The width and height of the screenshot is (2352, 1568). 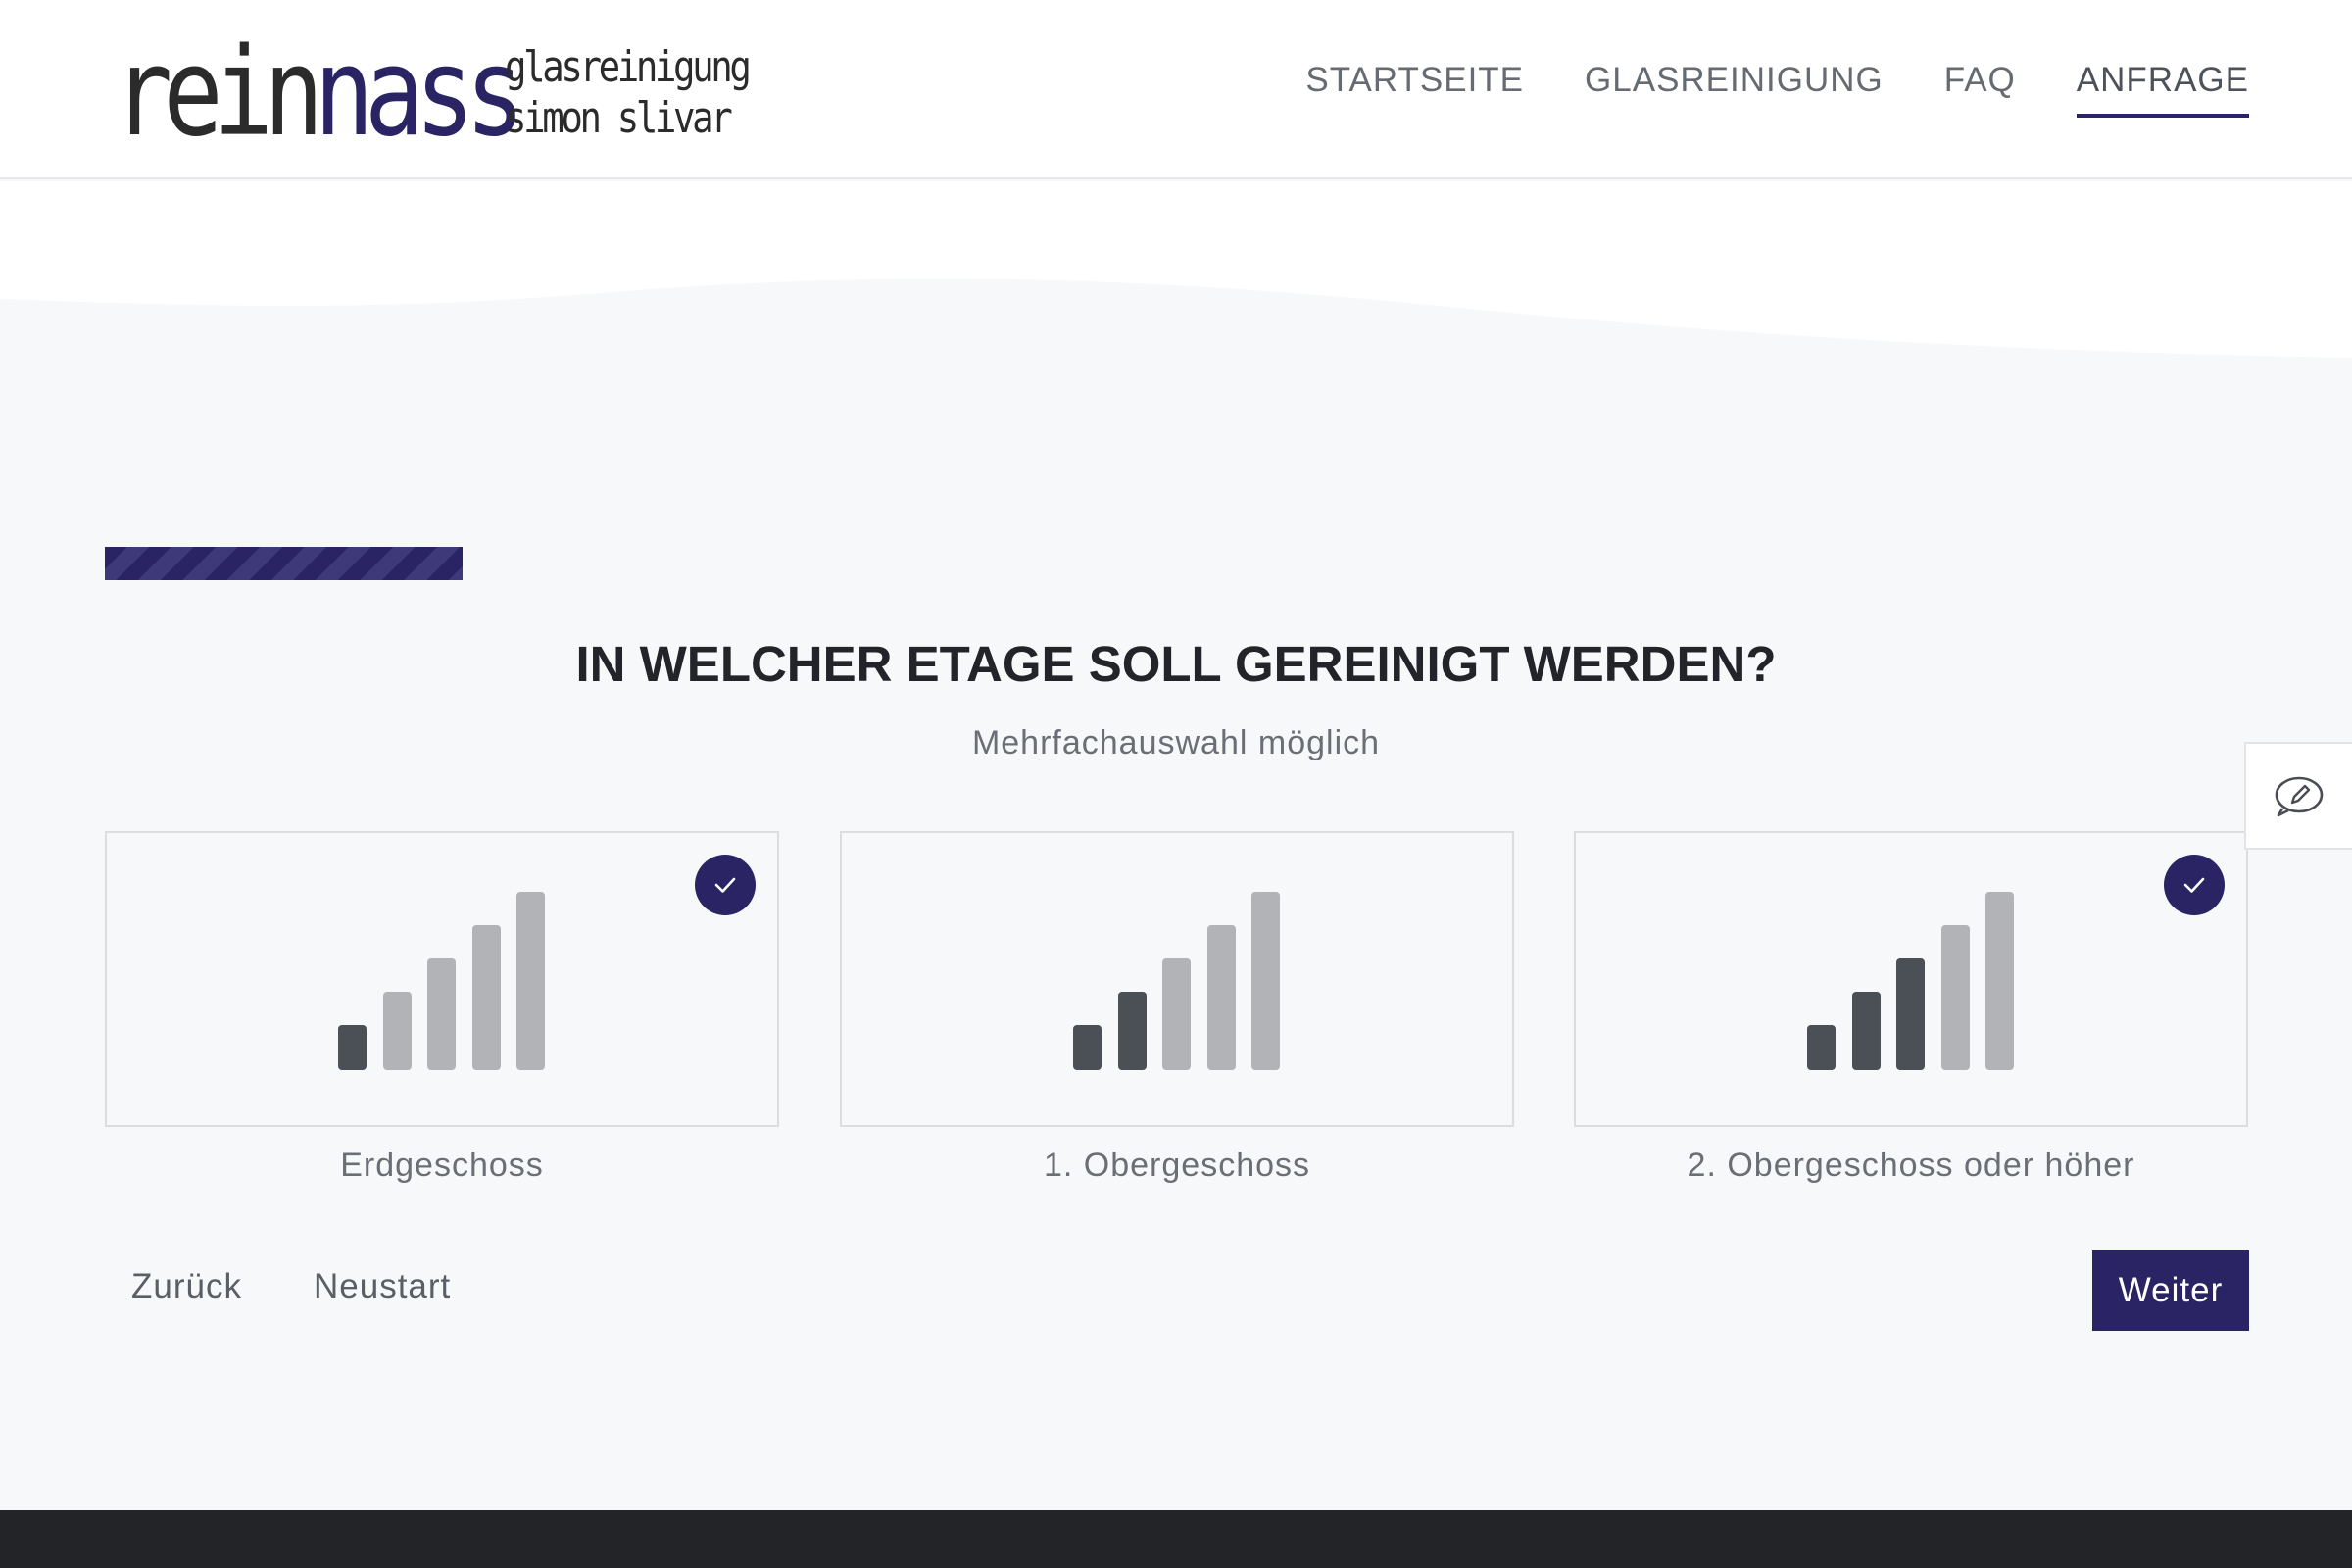 What do you see at coordinates (1176, 742) in the screenshot?
I see `question-hint: Mehrfachauswahl möglich` at bounding box center [1176, 742].